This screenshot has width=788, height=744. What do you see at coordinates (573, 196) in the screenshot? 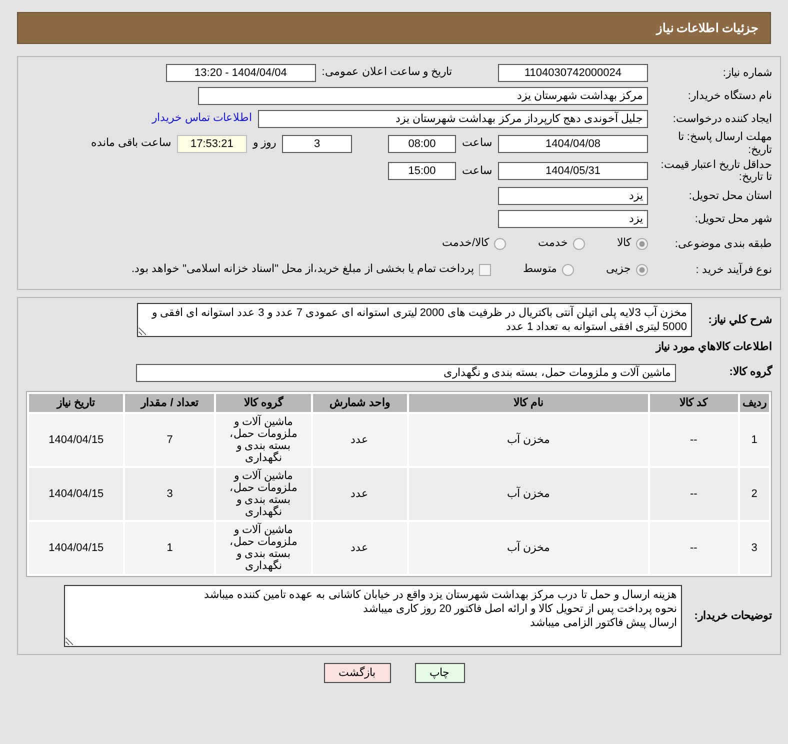
I see `province-field: یزد` at bounding box center [573, 196].